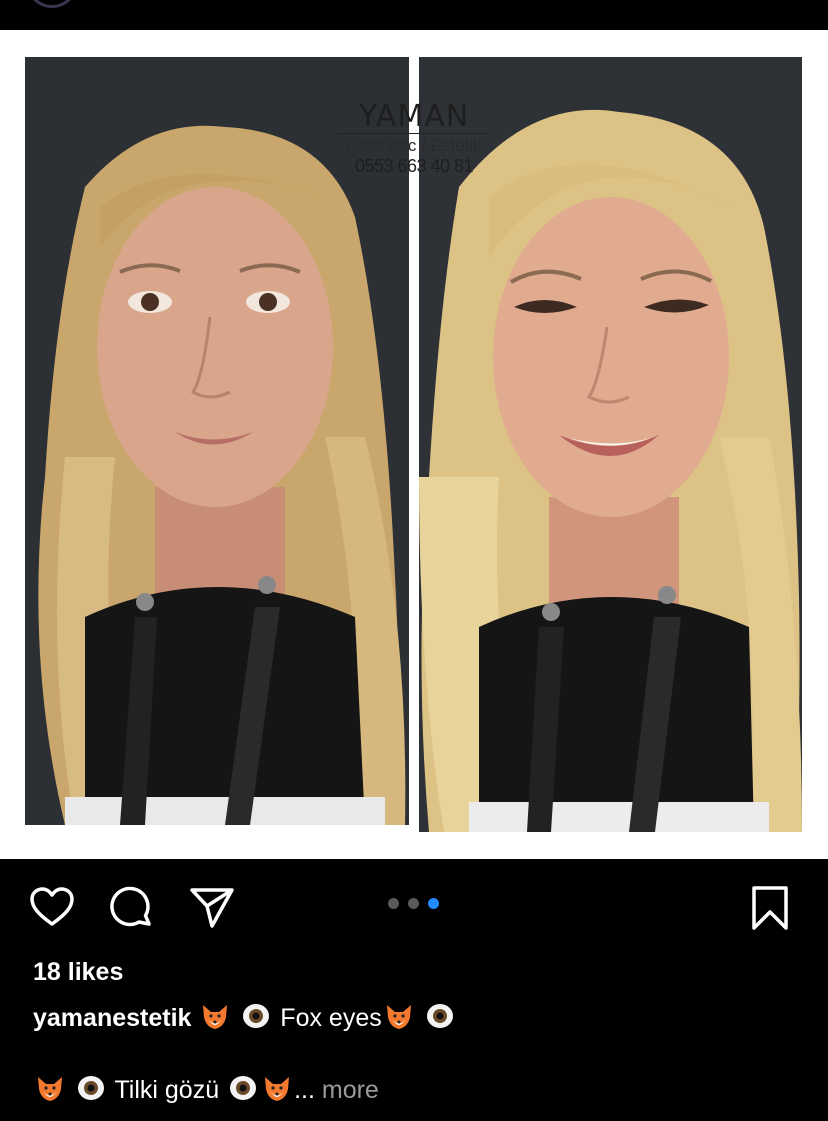 Image resolution: width=828 pixels, height=1121 pixels. I want to click on post-header-bar, so click(414, 15).